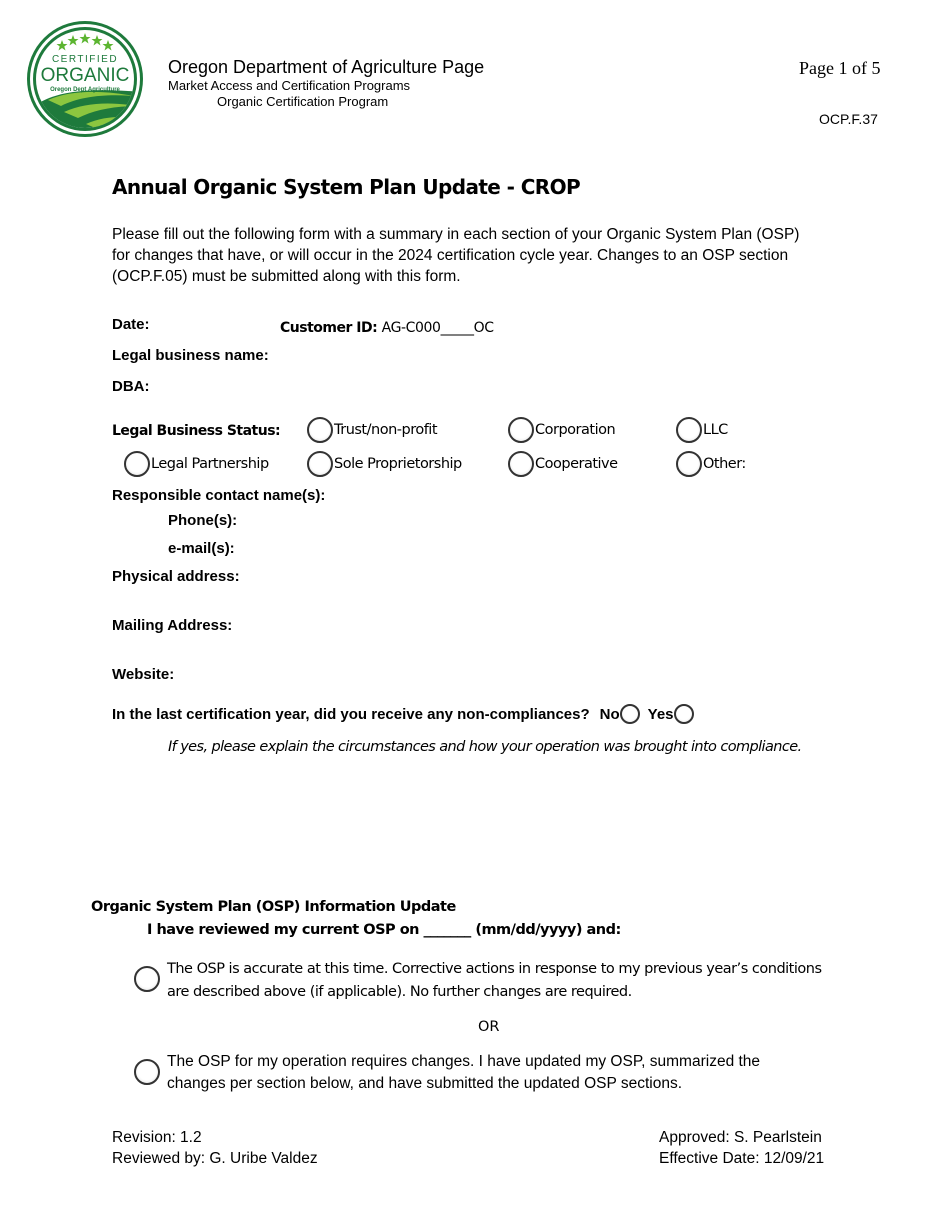 The image size is (950, 1230). I want to click on dba-label: DBA:, so click(131, 386).